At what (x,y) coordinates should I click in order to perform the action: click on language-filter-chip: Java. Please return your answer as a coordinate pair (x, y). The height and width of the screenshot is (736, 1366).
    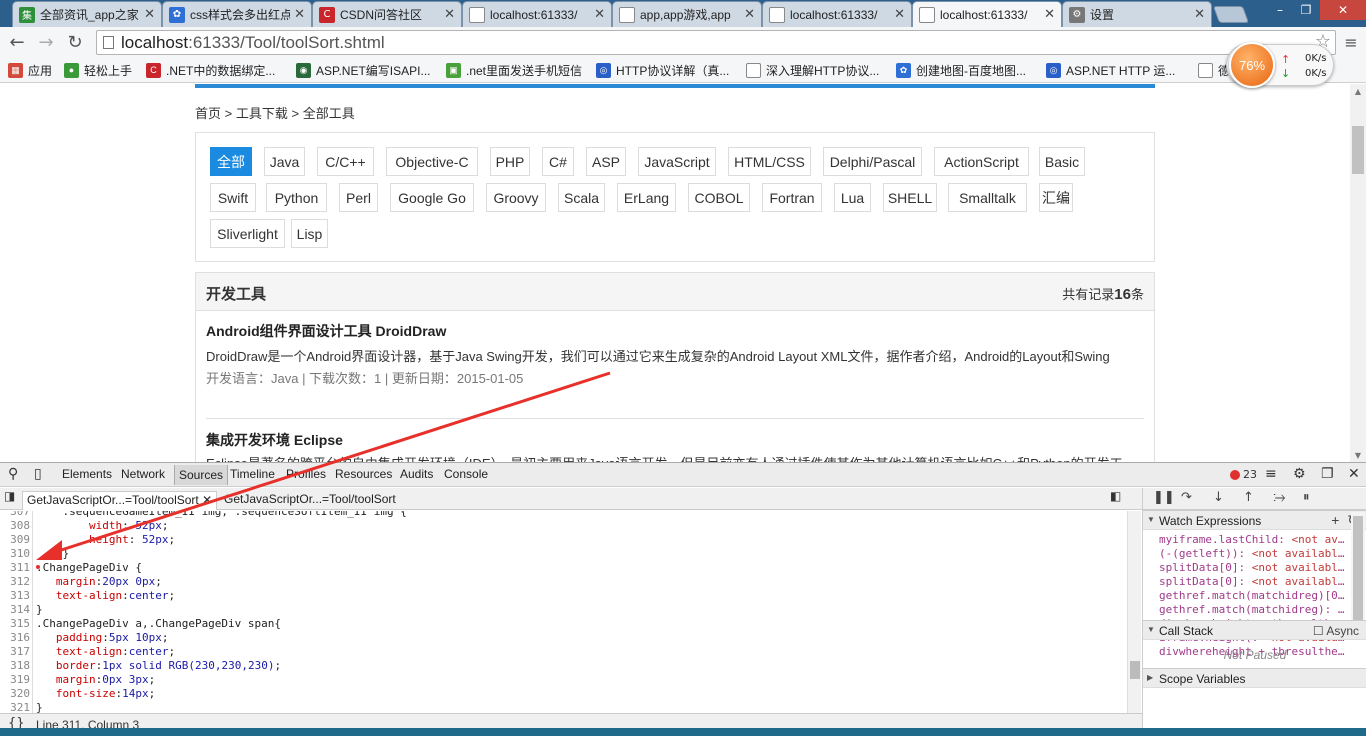
    Looking at the image, I should click on (284, 161).